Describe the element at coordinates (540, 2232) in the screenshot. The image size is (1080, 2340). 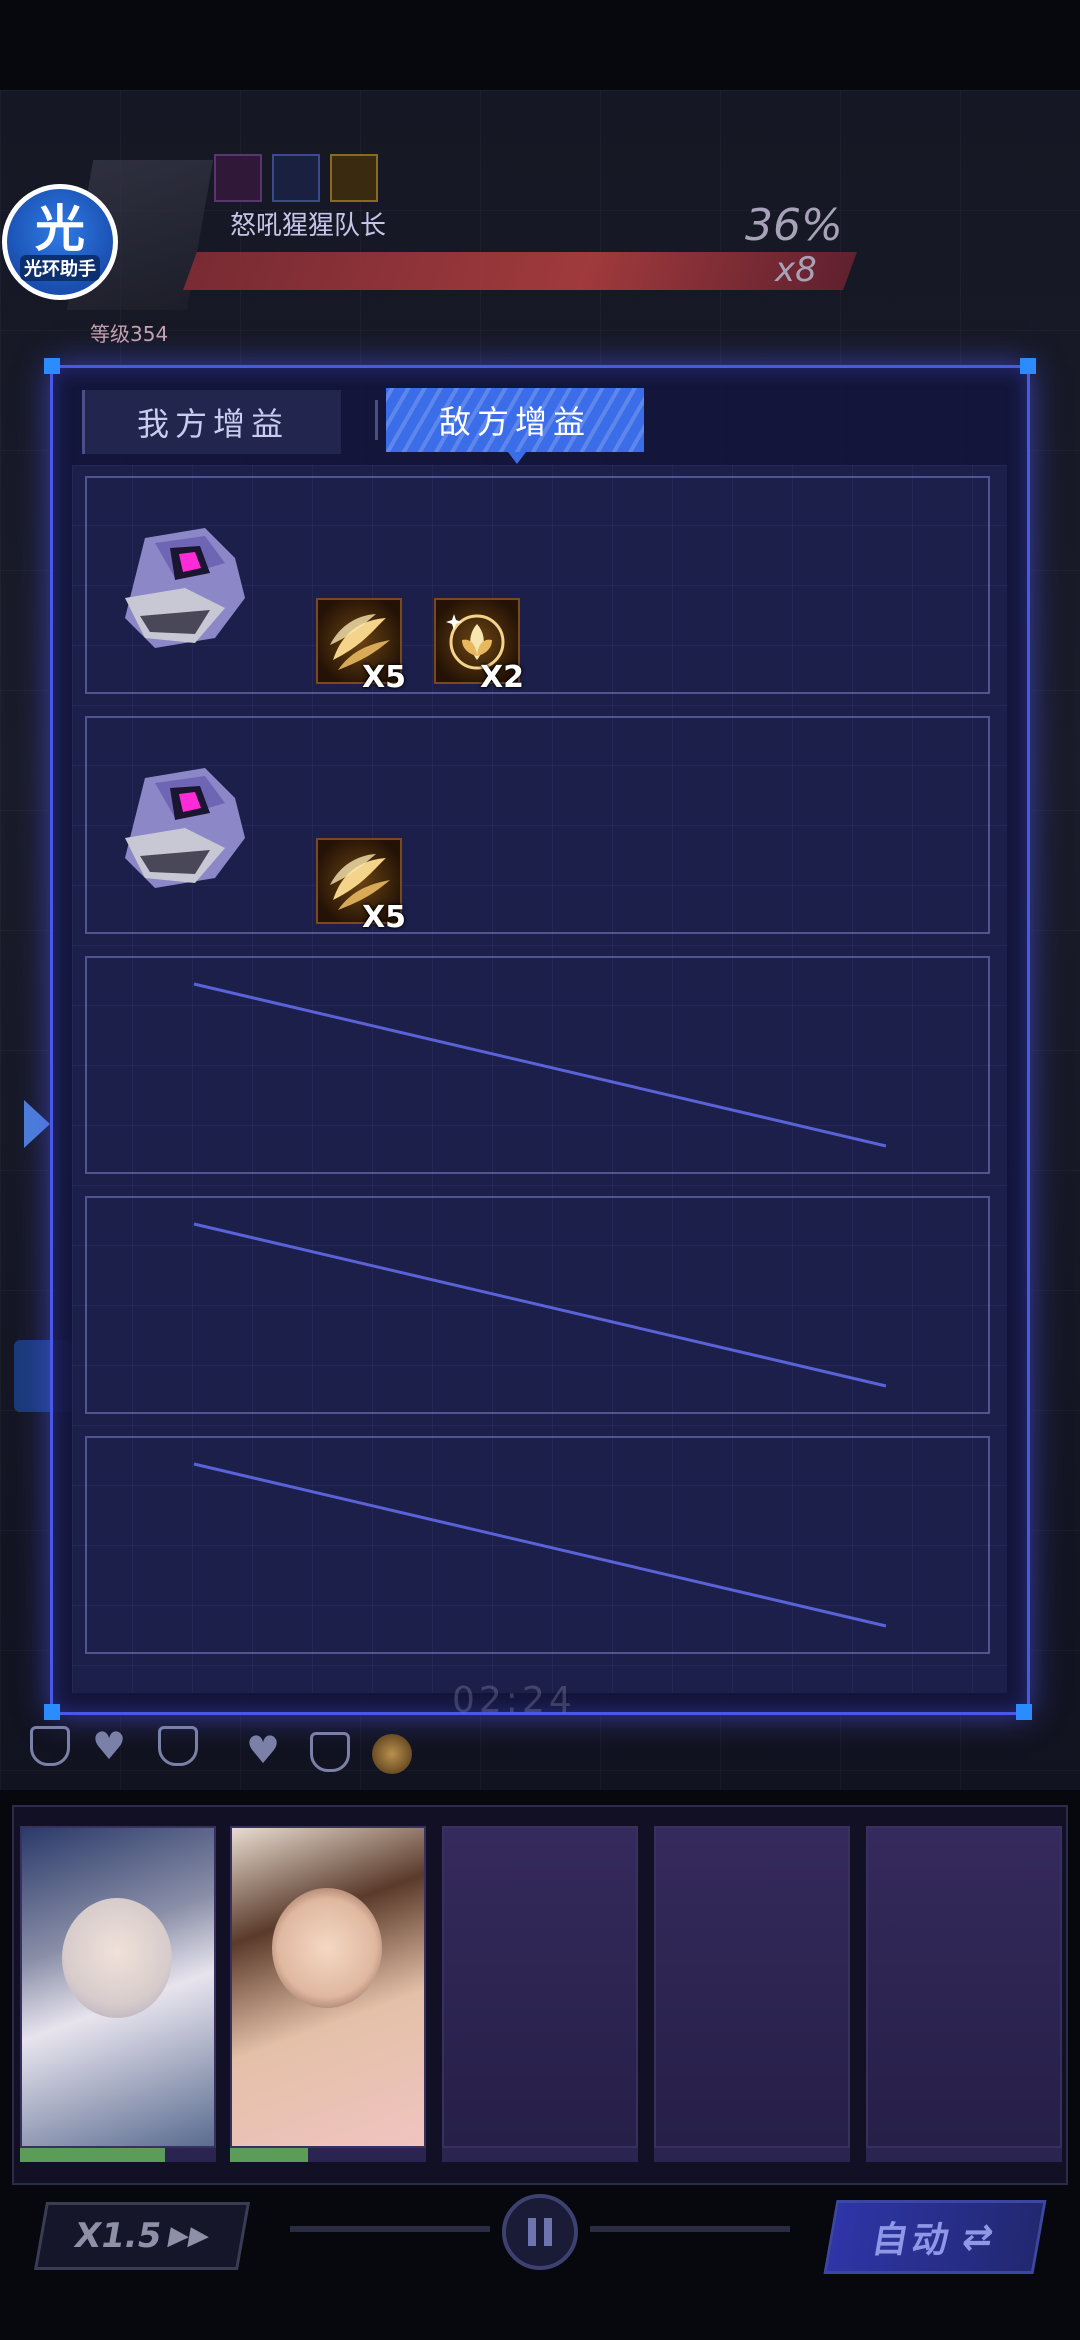
I see `pause-button` at that location.